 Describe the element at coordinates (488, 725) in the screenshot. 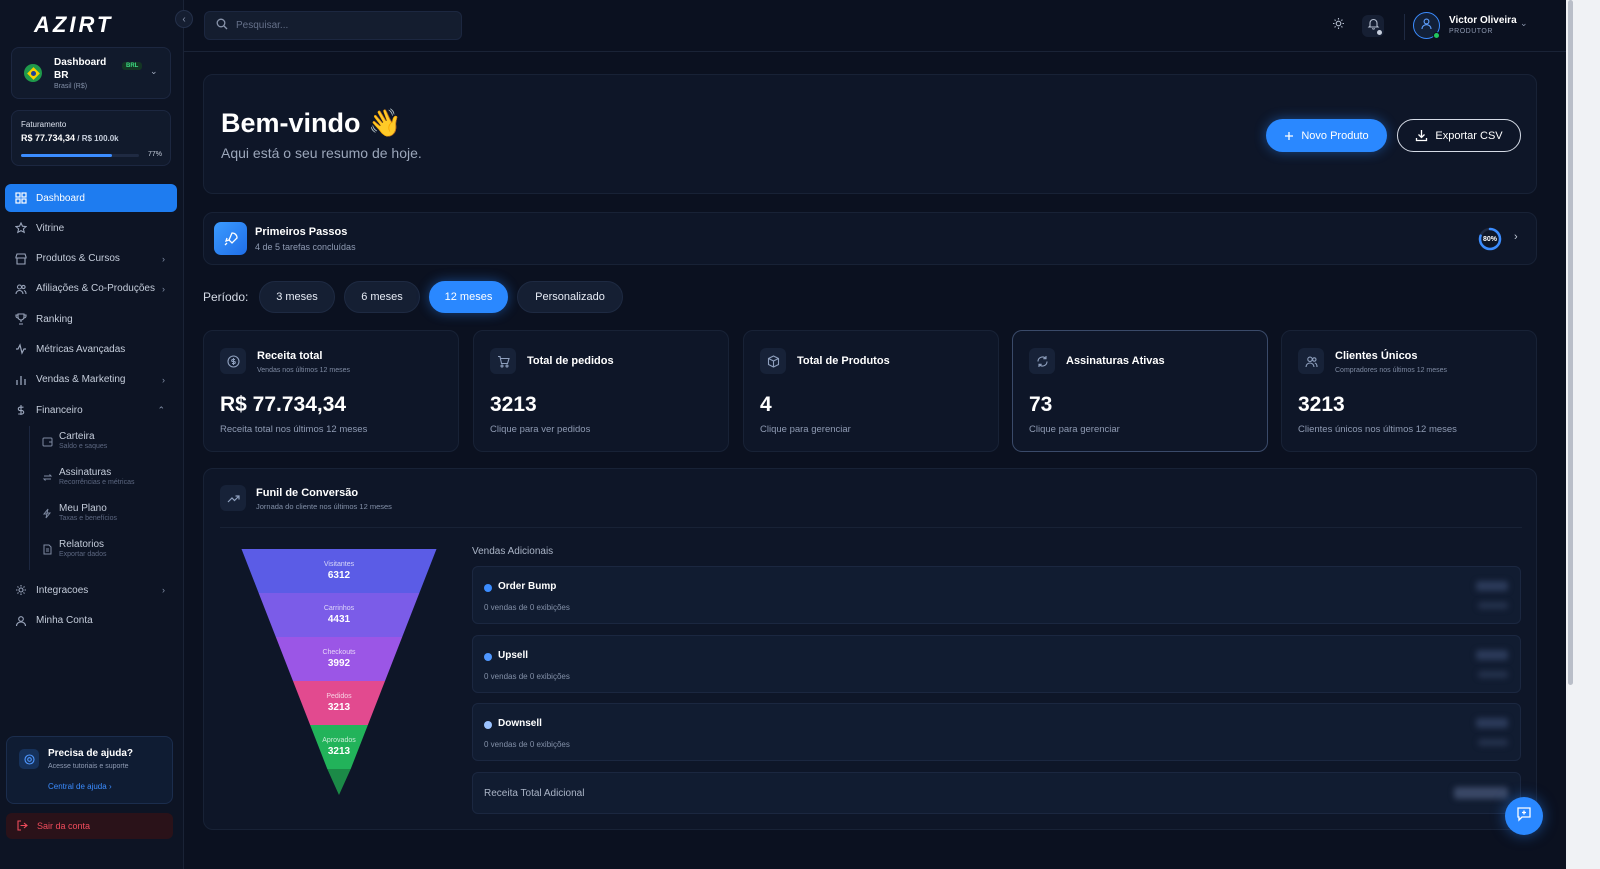

I see `status-dot` at that location.